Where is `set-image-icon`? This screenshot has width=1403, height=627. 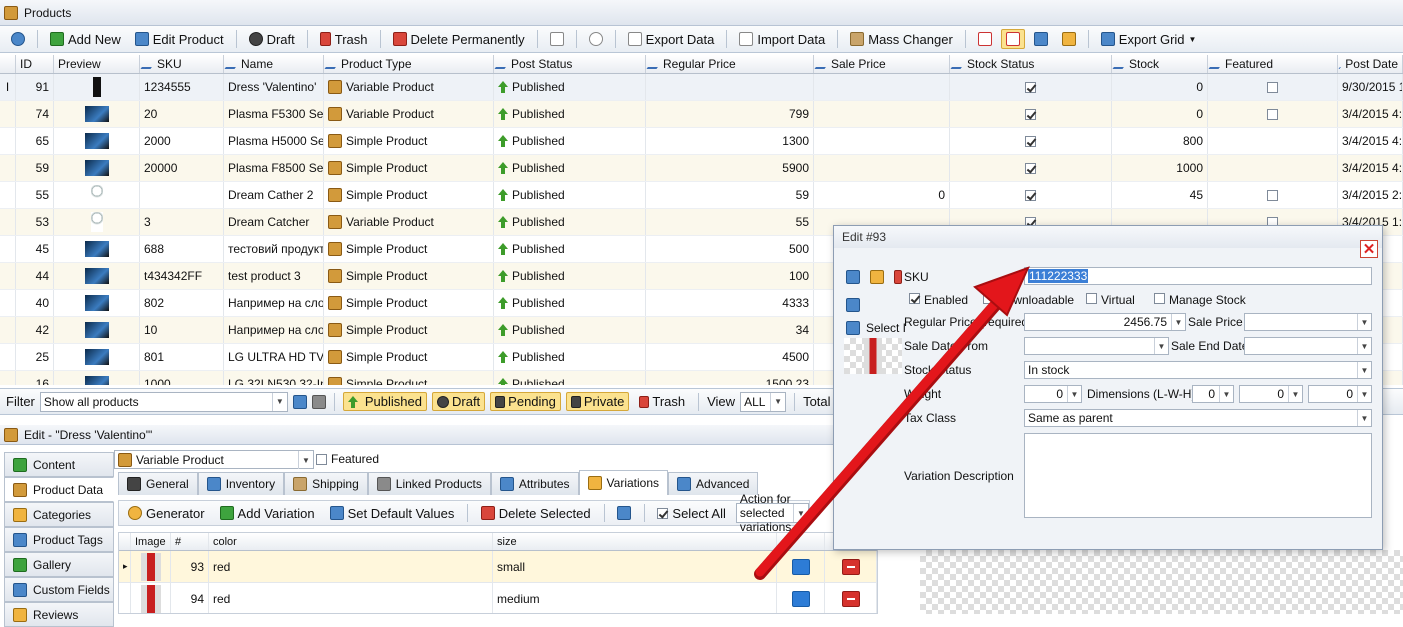 set-image-icon is located at coordinates (853, 305).